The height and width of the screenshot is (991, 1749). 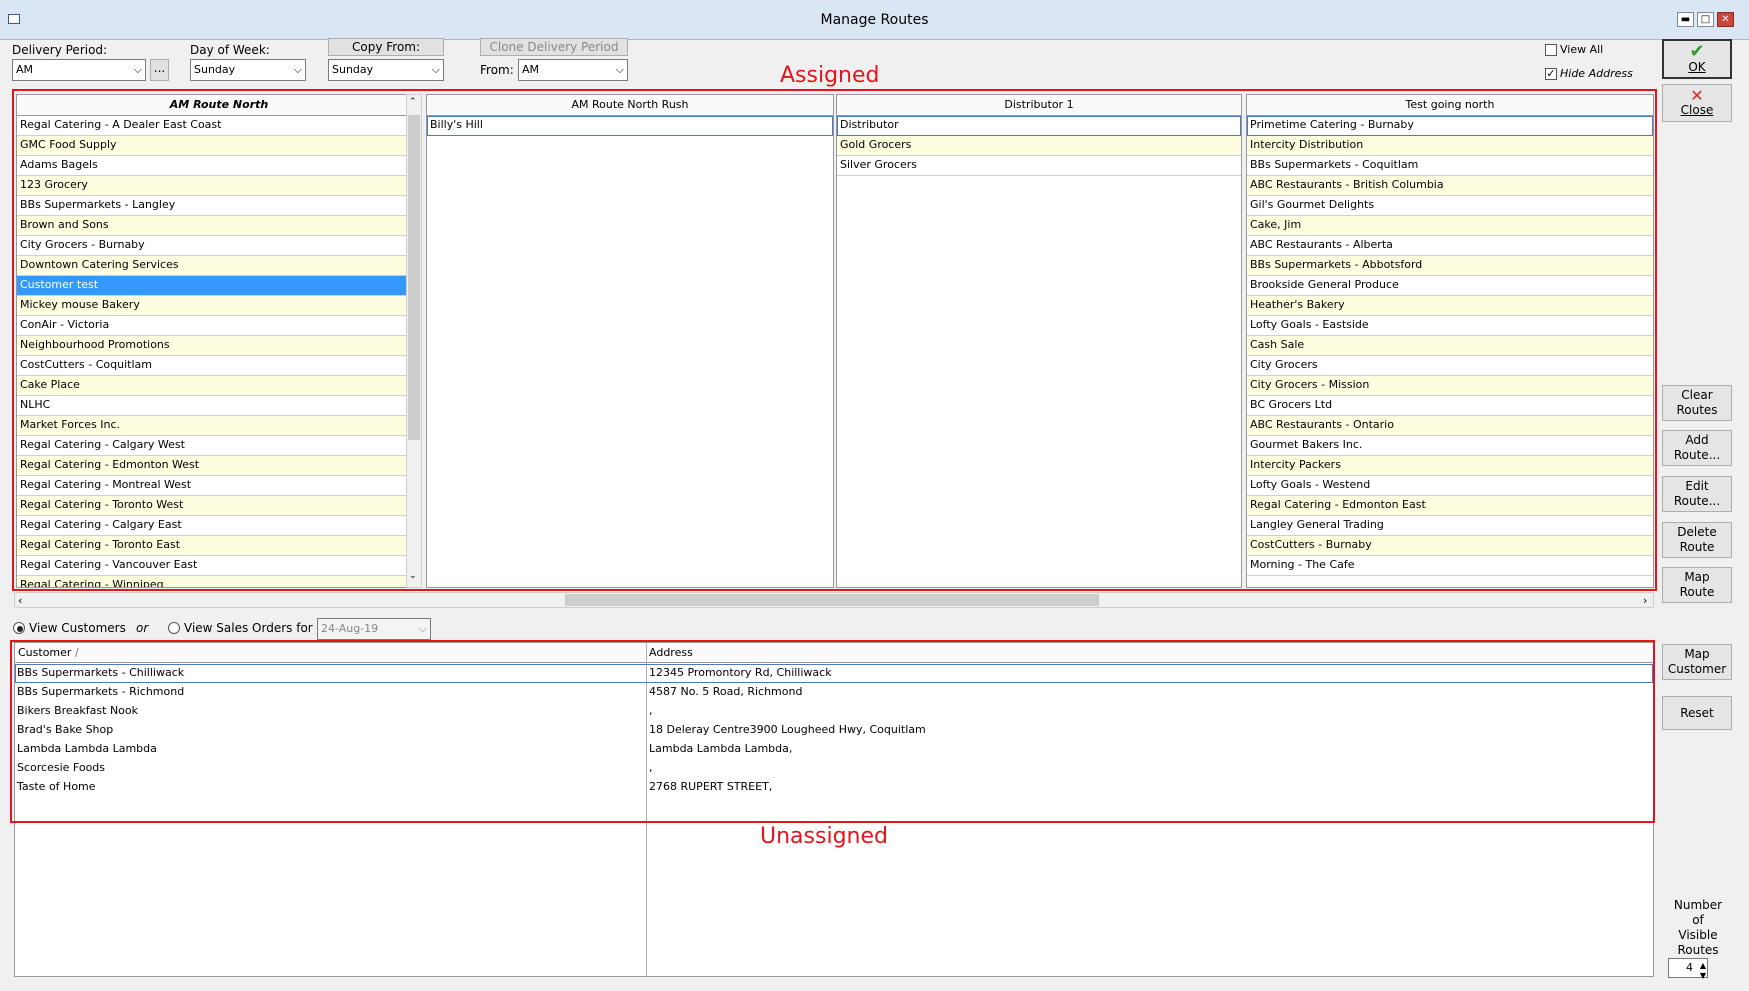 I want to click on map-customer-button: Map Customer, so click(x=1697, y=662).